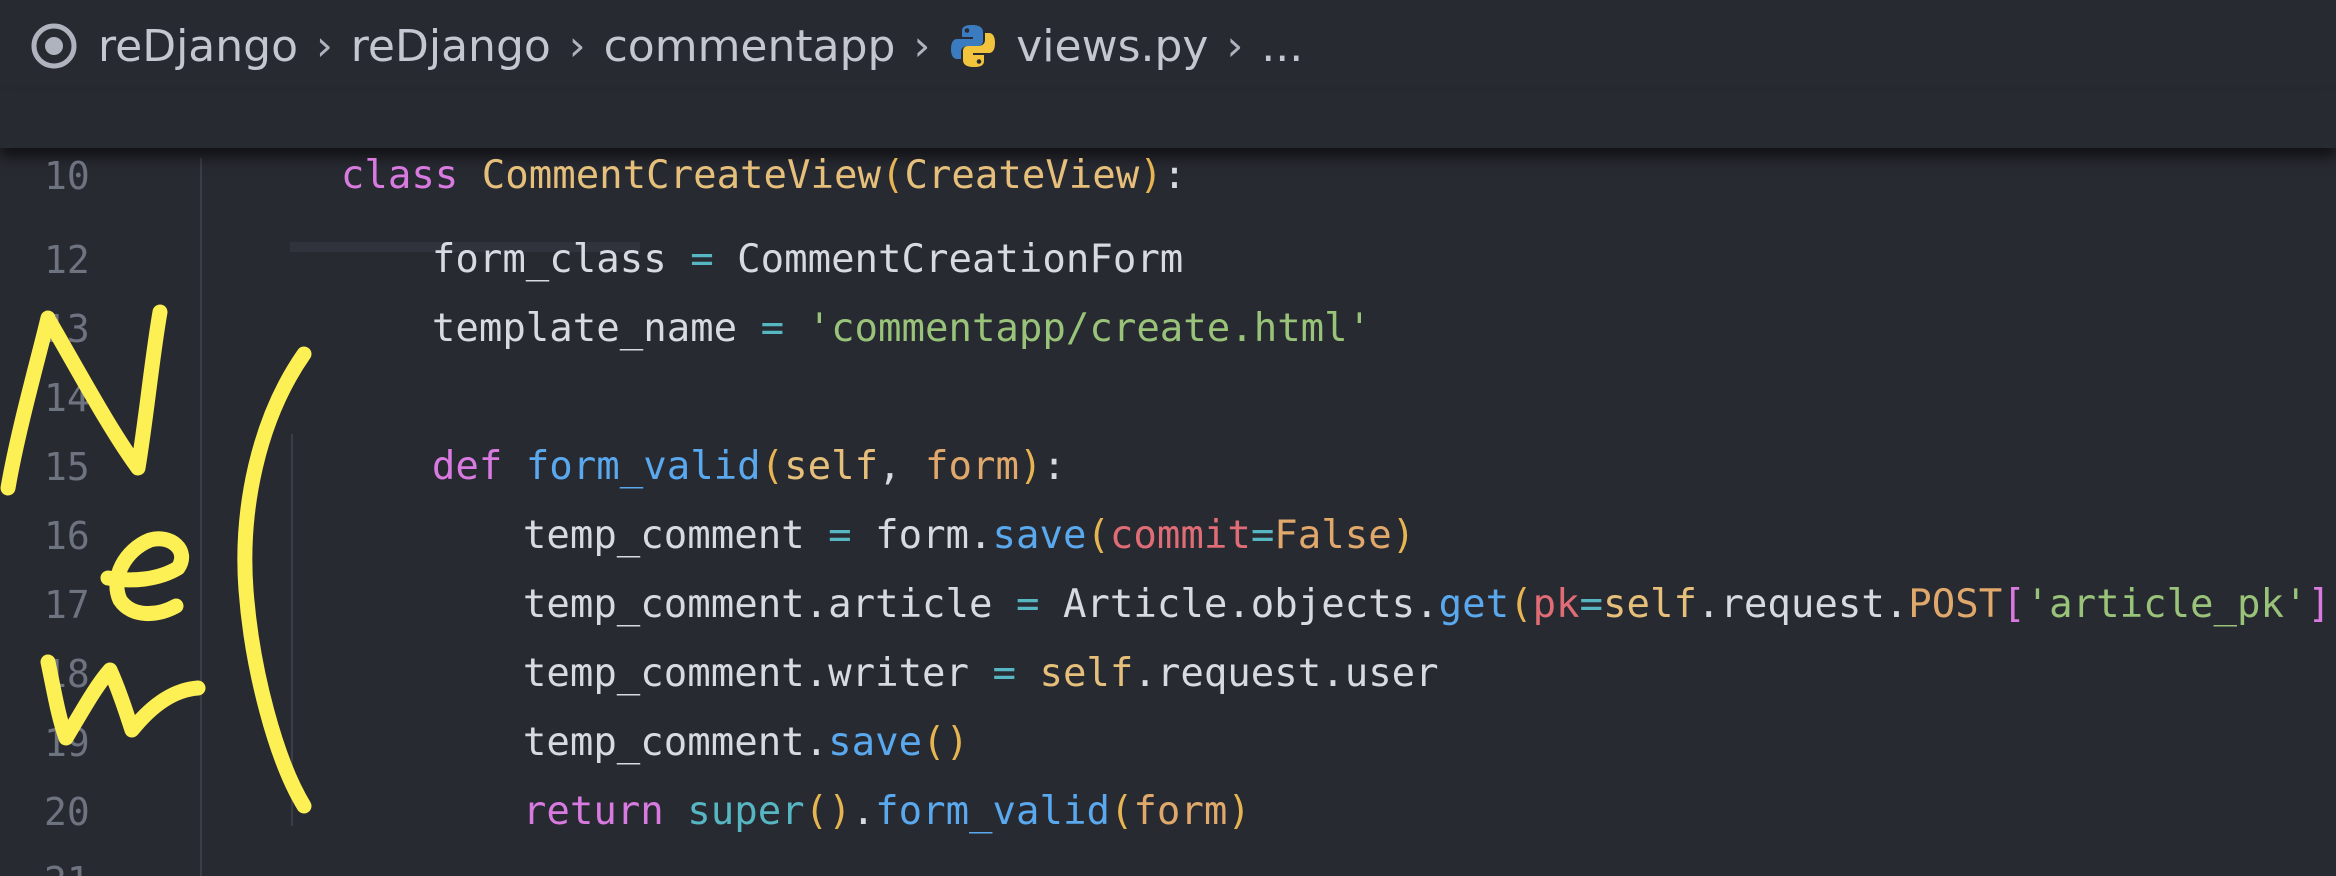 The image size is (2336, 876). What do you see at coordinates (892, 175) in the screenshot?
I see `bracket: (` at bounding box center [892, 175].